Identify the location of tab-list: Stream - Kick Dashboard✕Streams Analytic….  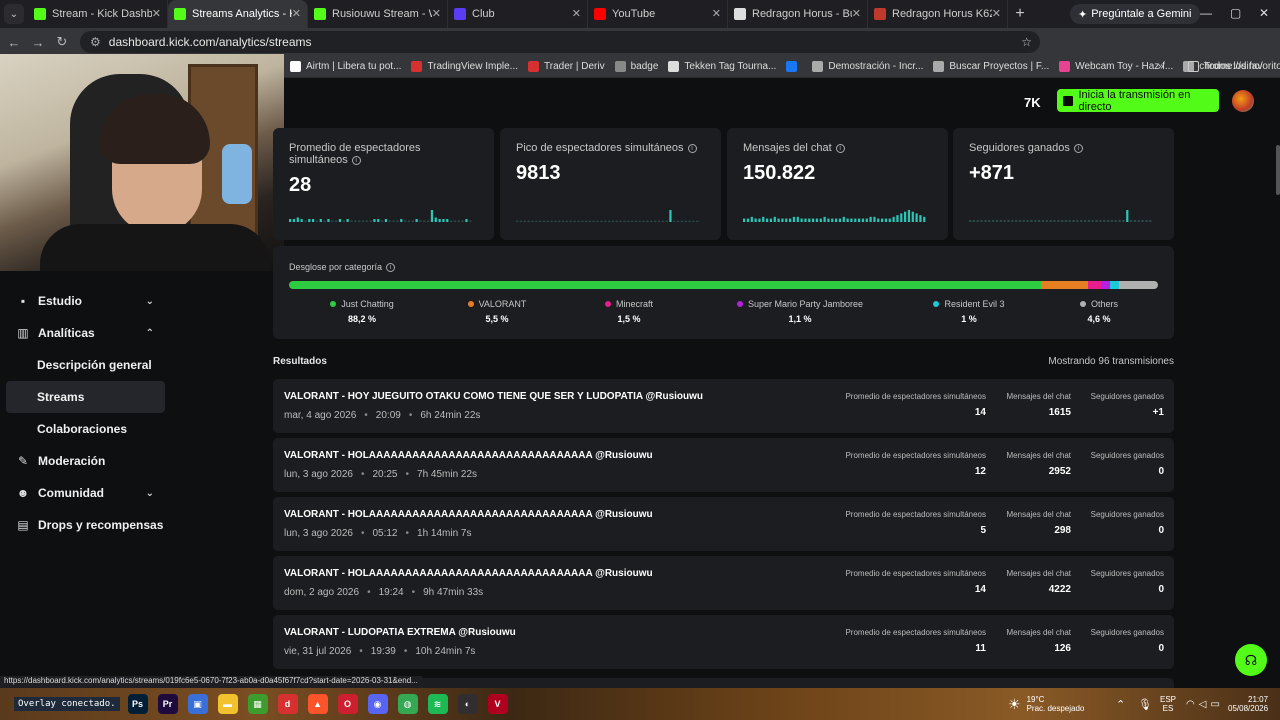
(518, 14).